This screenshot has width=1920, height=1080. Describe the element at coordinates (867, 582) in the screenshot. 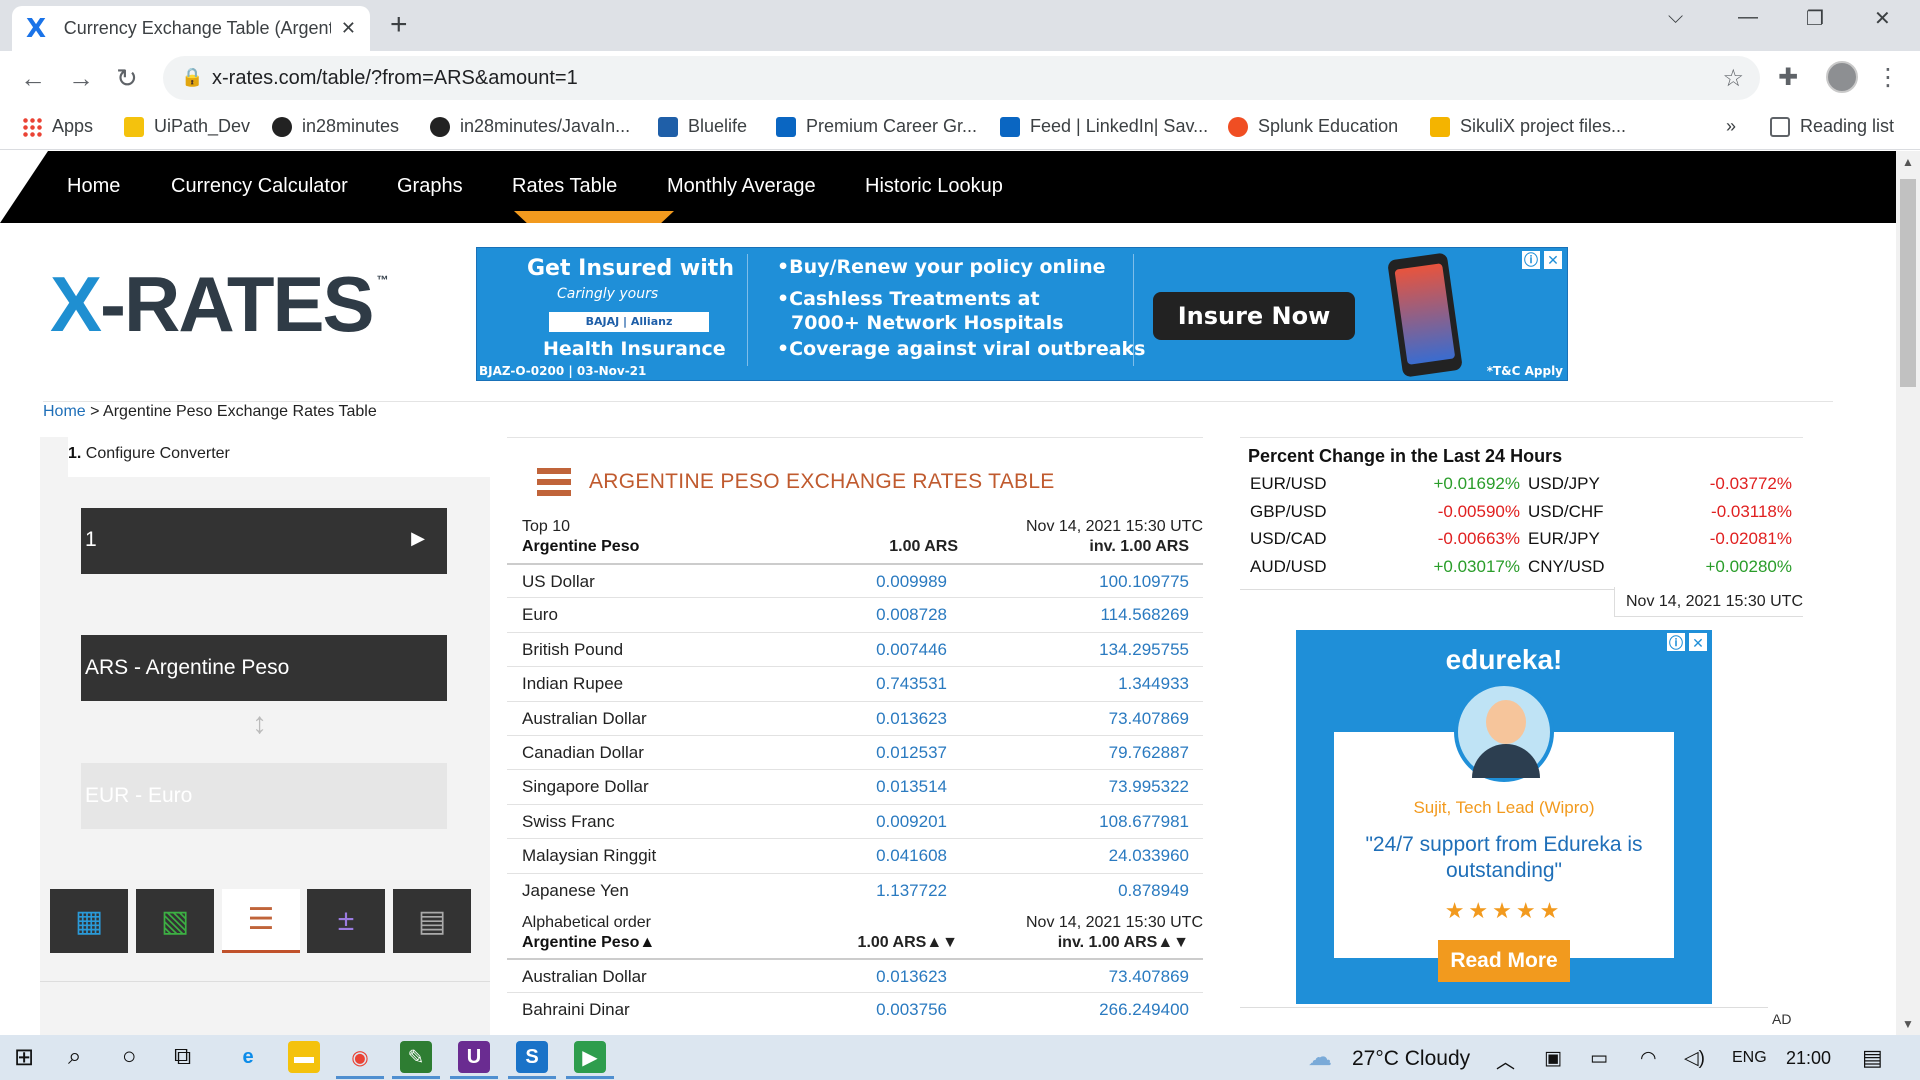

I see `rate-link: 0.009989` at that location.